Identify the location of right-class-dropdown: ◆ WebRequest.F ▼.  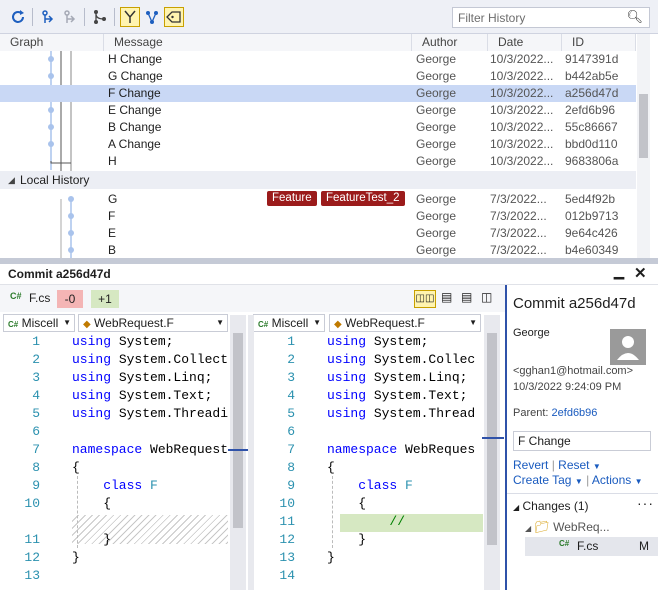
(405, 323).